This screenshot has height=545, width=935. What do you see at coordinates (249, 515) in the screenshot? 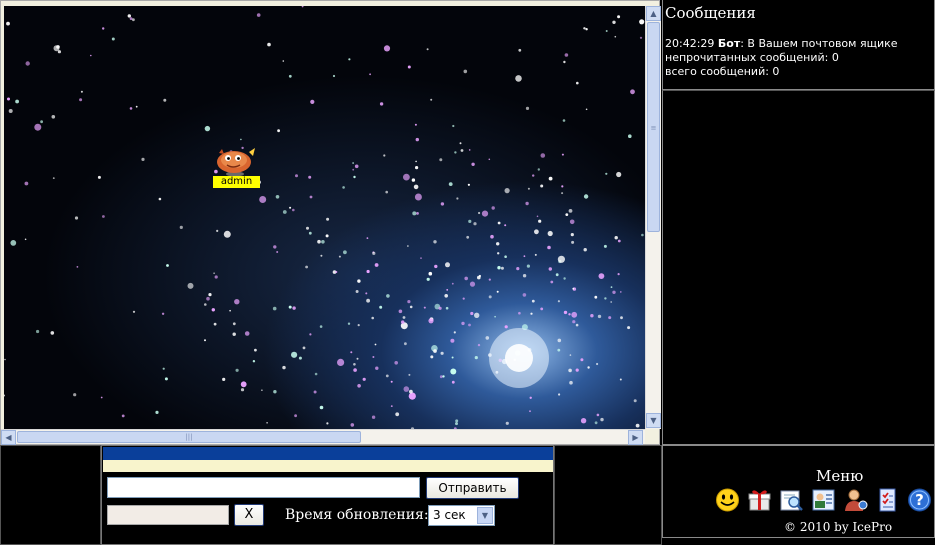
I see `clear-button: X` at bounding box center [249, 515].